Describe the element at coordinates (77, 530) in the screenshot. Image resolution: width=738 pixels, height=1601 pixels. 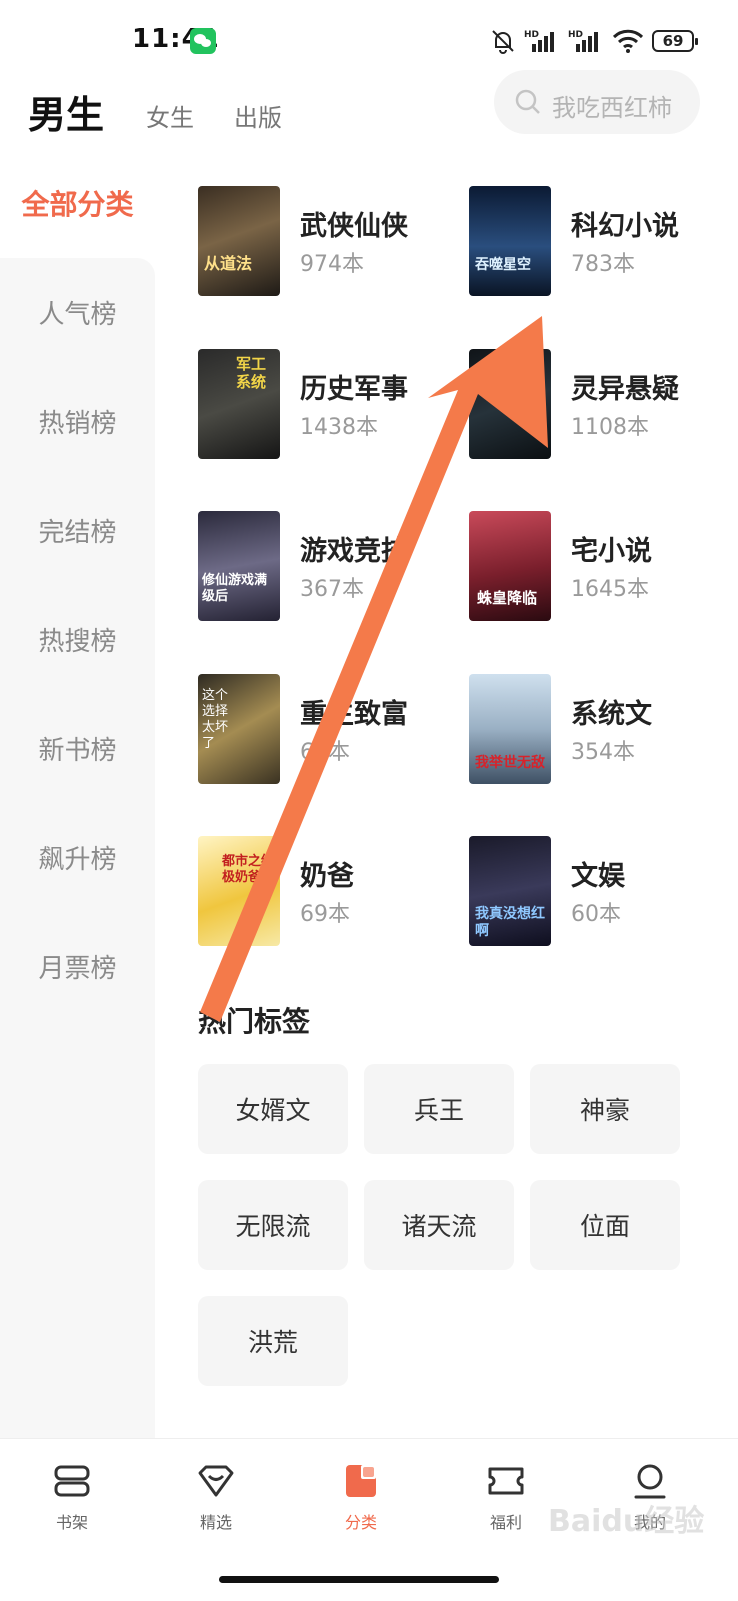
I see `sidebar-item-completed: 完结榜` at that location.